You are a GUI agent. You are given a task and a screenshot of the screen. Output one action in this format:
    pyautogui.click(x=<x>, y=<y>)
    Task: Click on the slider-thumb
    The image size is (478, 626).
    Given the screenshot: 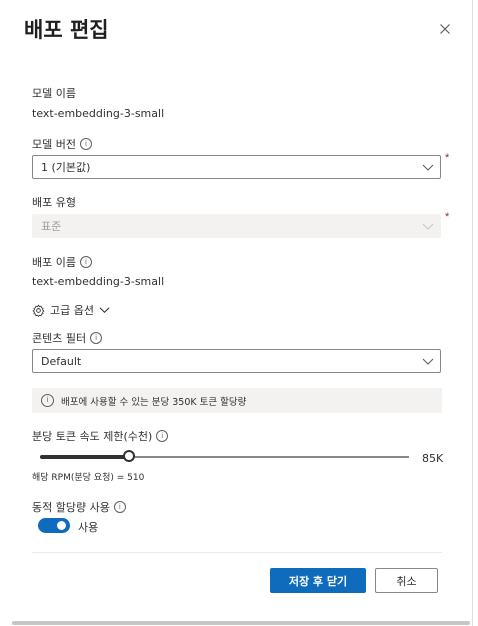 What is the action you would take?
    pyautogui.click(x=128, y=456)
    